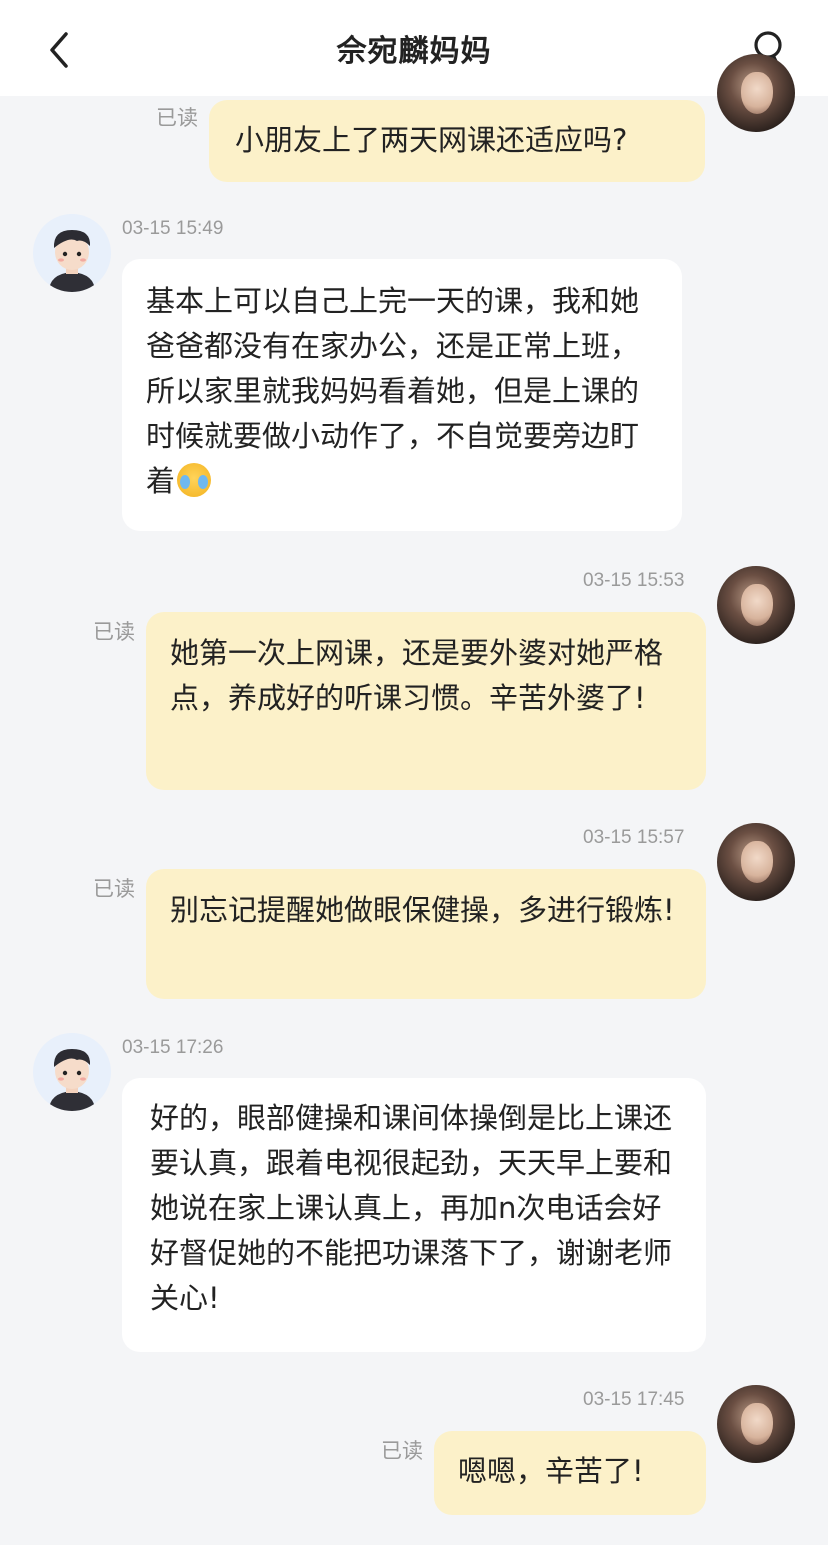 Image resolution: width=828 pixels, height=1545 pixels. I want to click on message-bubble-outgoing: 嗯嗯，辛苦了!, so click(570, 1473).